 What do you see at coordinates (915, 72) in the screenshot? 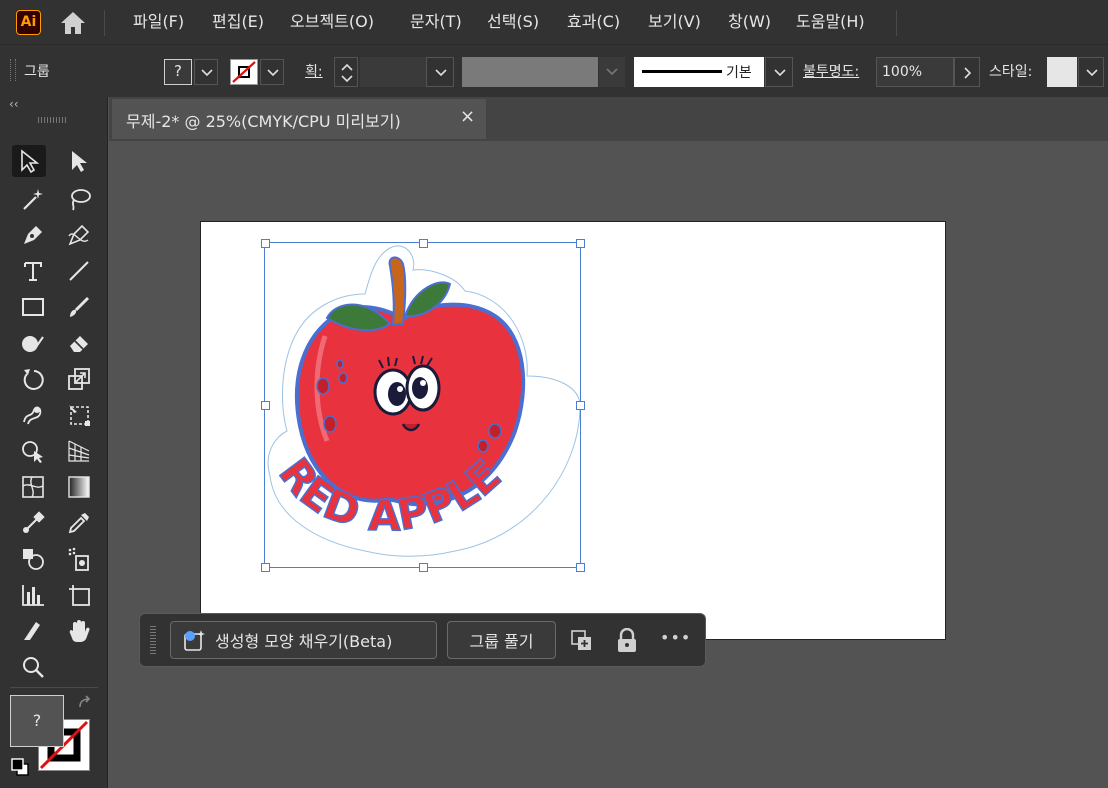
I see `opacity-input: 100%` at bounding box center [915, 72].